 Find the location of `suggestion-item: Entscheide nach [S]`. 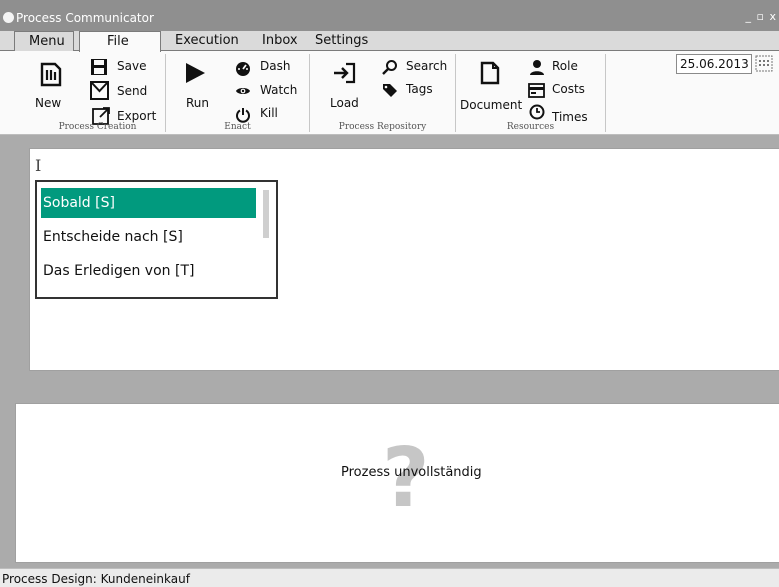

suggestion-item: Entscheide nach [S] is located at coordinates (148, 237).